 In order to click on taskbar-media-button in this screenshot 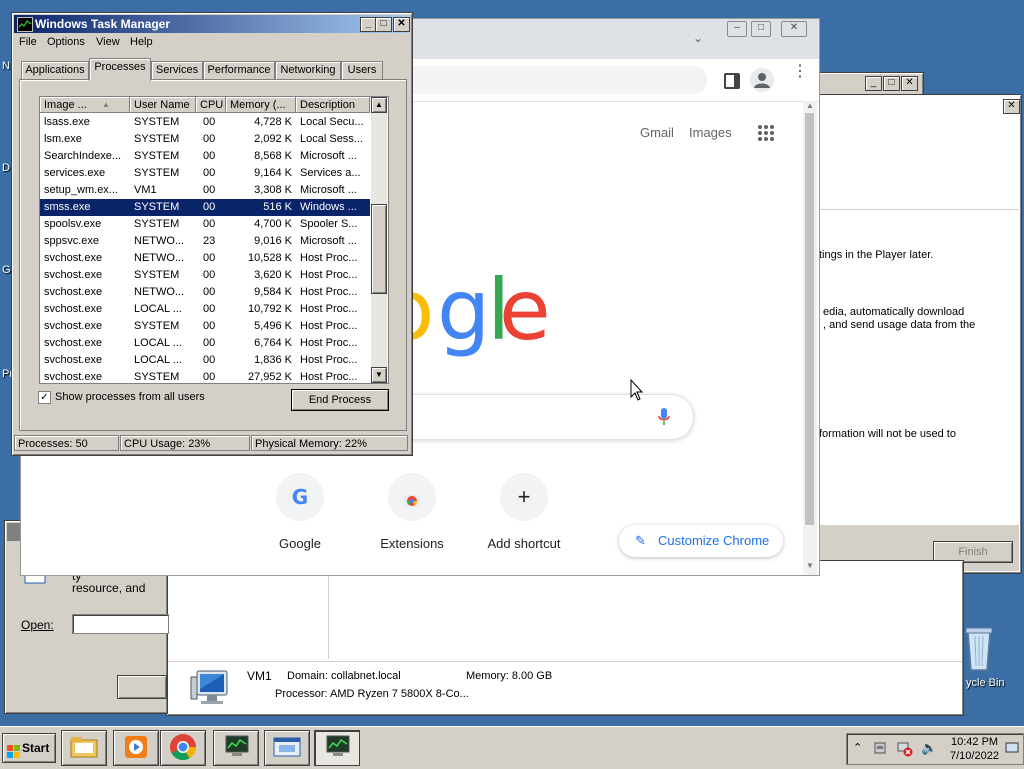, I will do `click(136, 748)`.